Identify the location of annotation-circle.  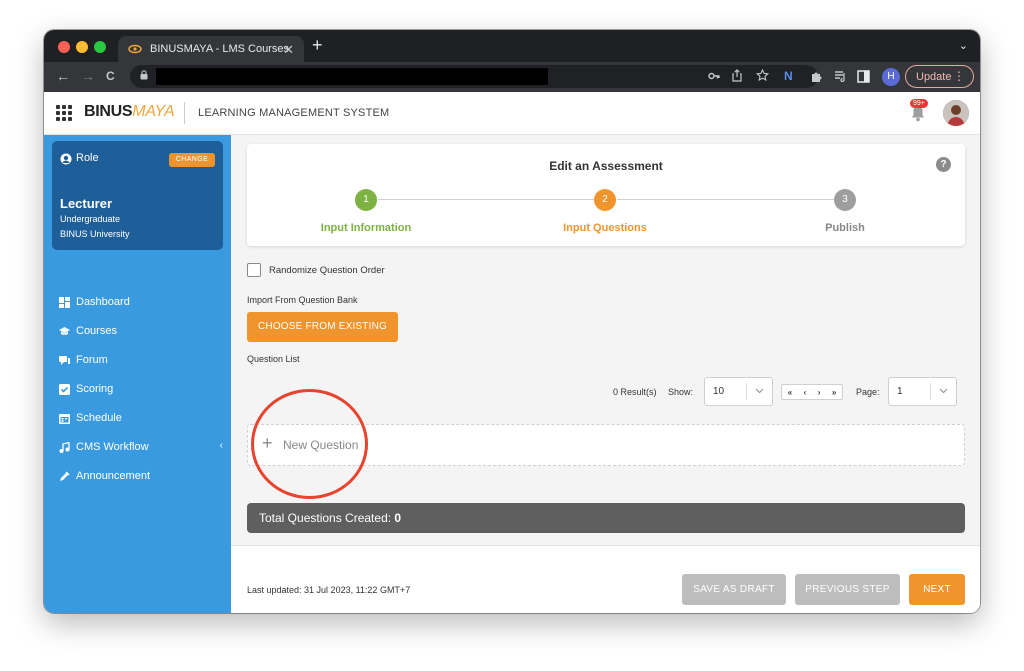
(309, 444).